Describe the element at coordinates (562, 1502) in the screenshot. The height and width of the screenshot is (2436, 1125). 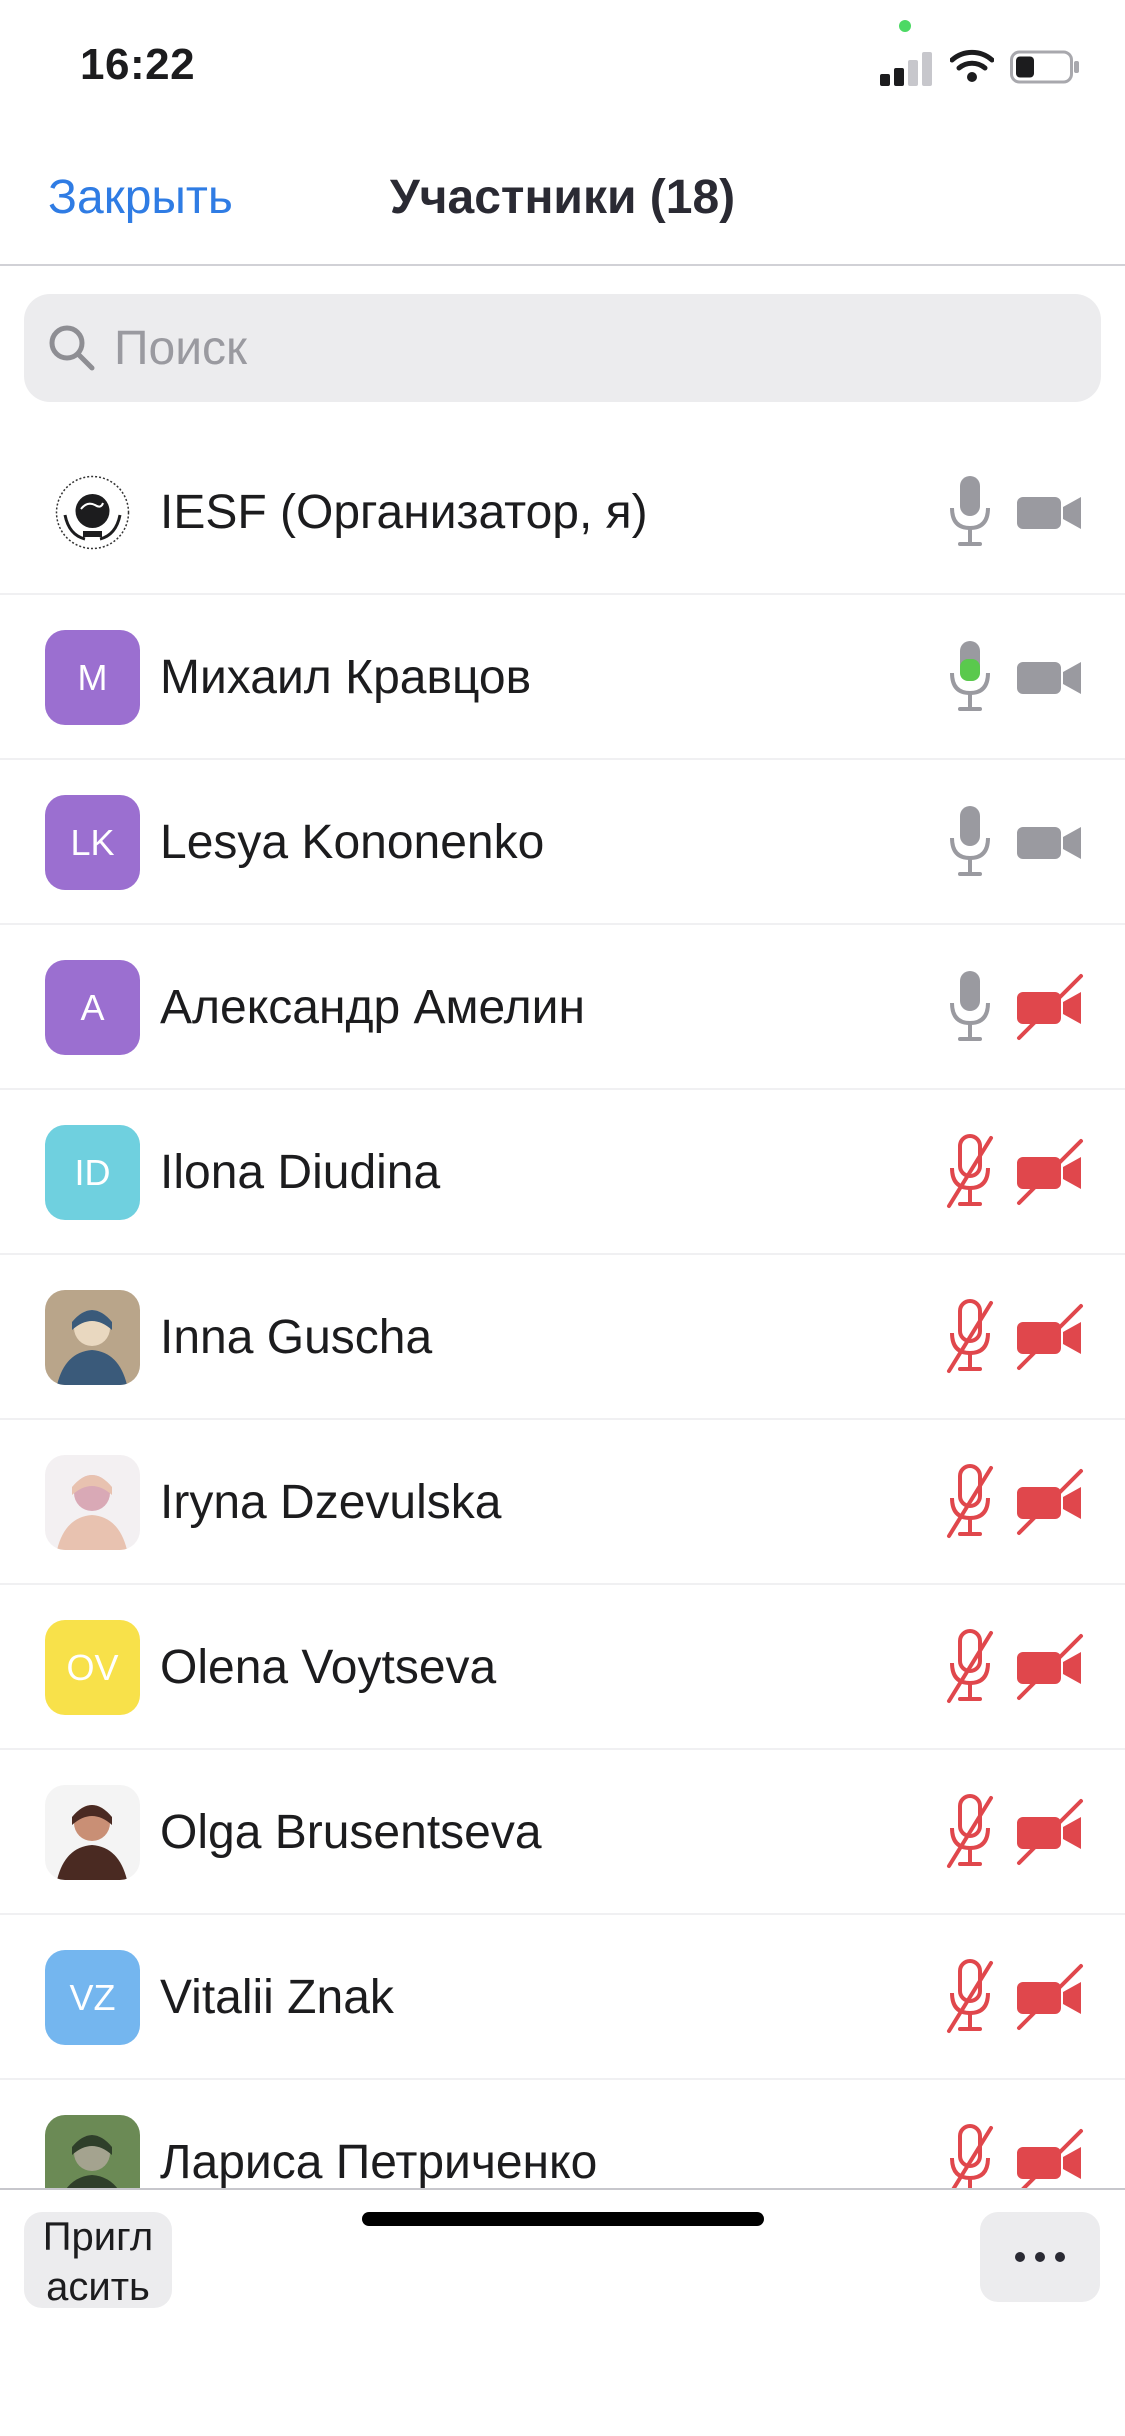
I see `participant-row: Iryna Dzevulska` at that location.